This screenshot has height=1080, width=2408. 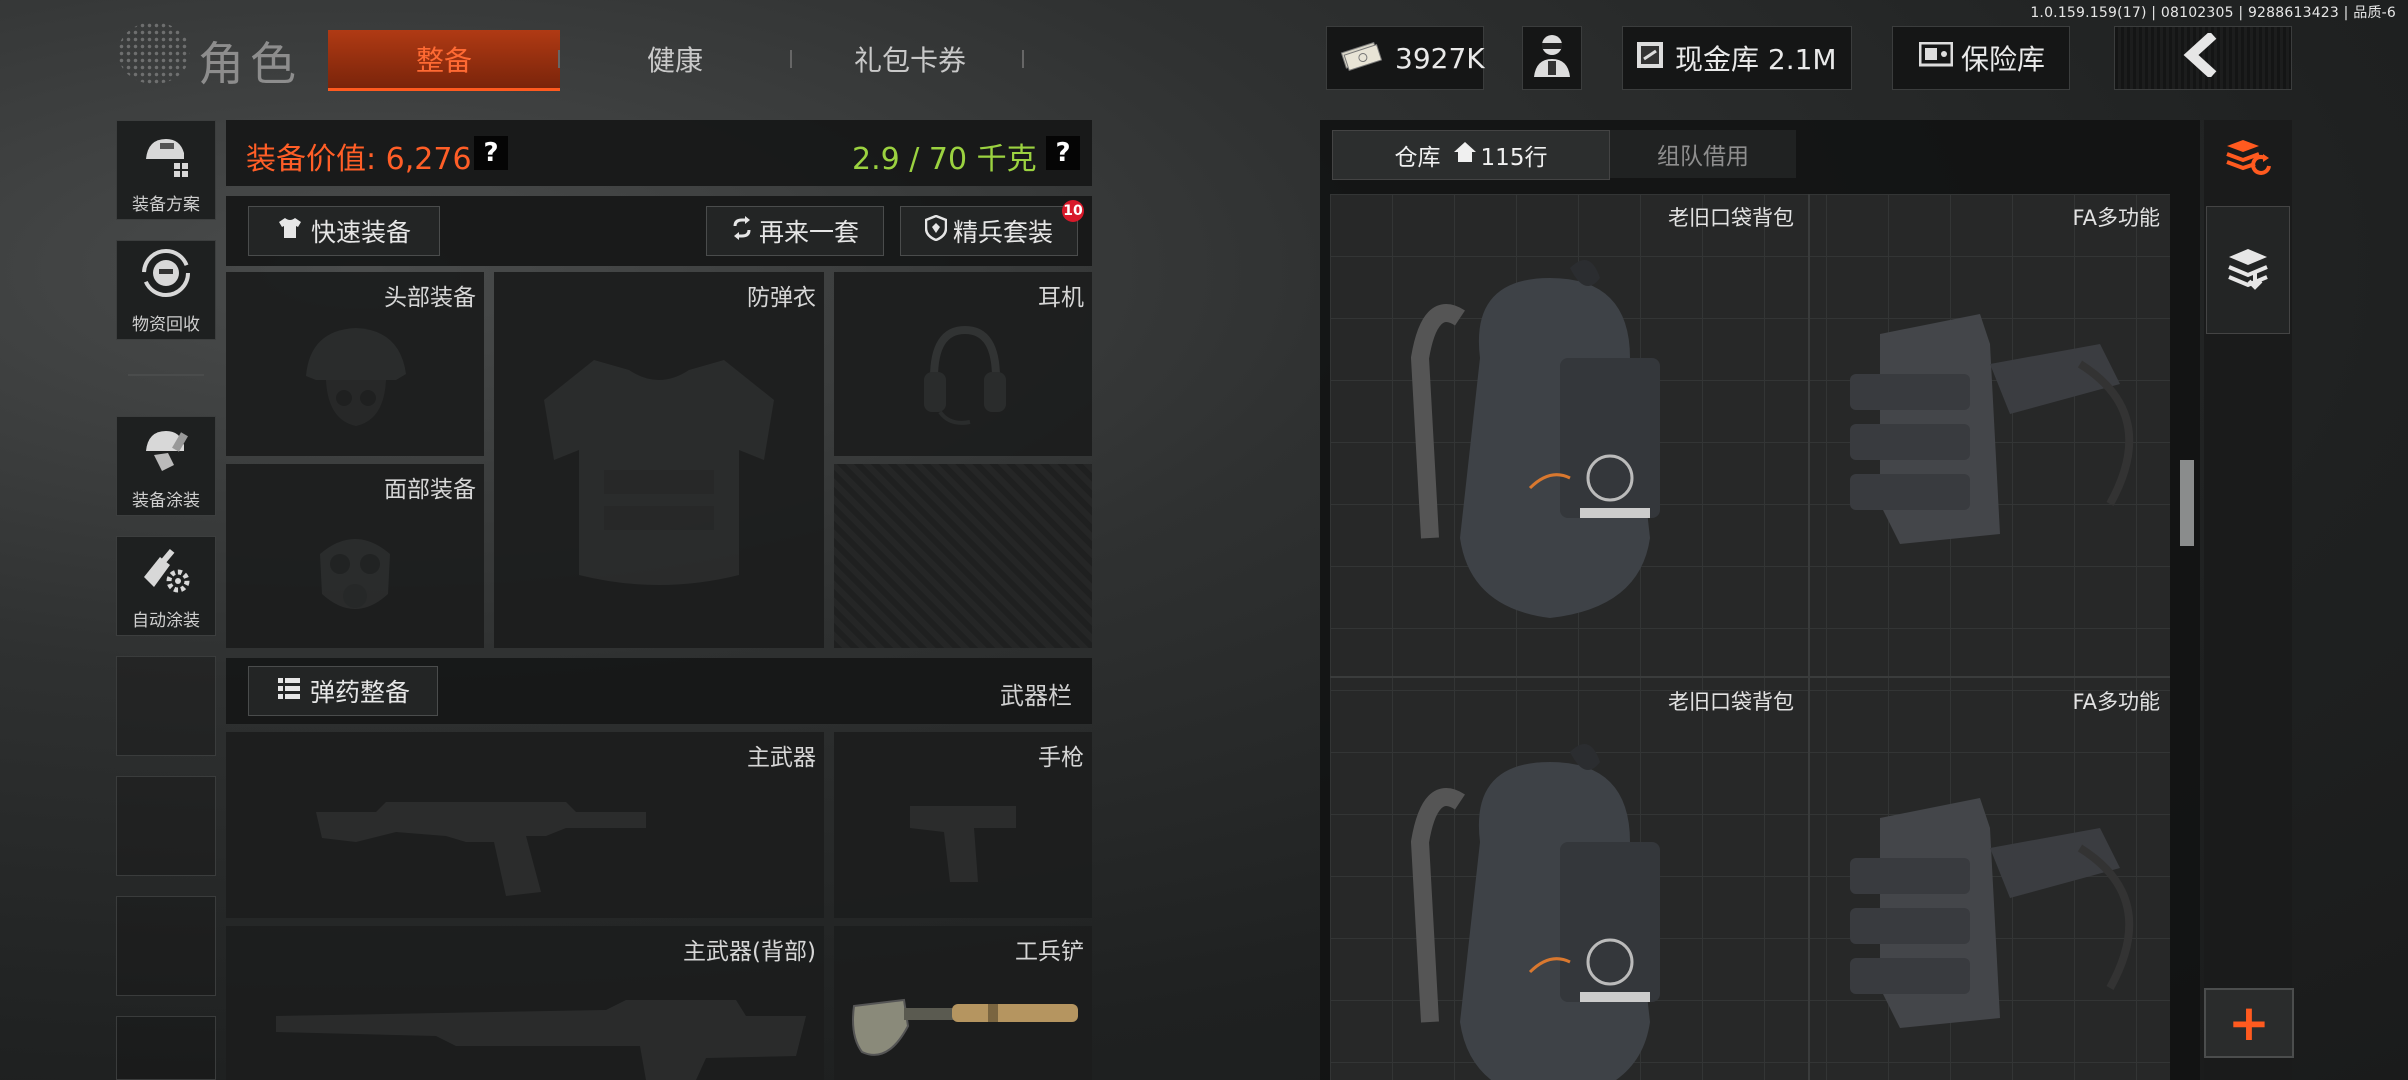 What do you see at coordinates (444, 60) in the screenshot?
I see `tab-prepare: 整备` at bounding box center [444, 60].